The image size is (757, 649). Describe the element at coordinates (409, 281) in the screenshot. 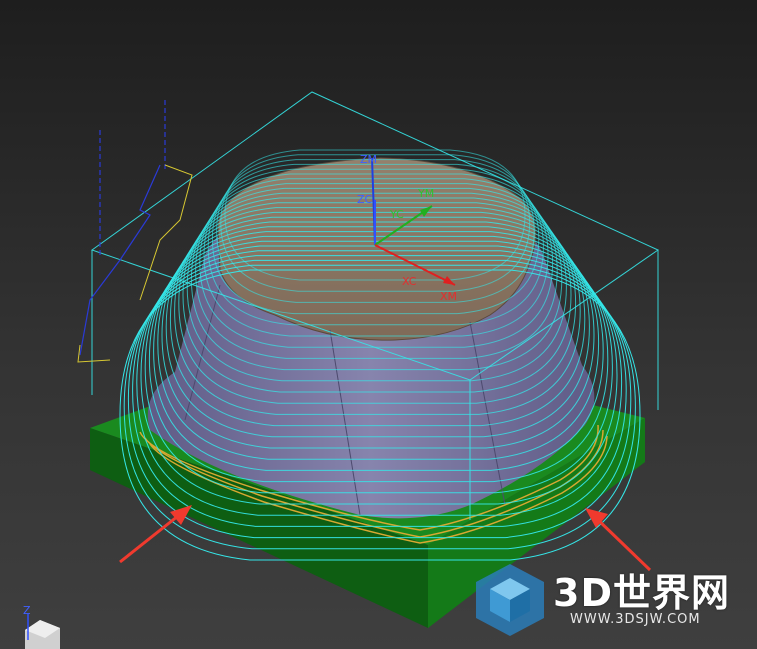

I see `xc-label: XC` at that location.